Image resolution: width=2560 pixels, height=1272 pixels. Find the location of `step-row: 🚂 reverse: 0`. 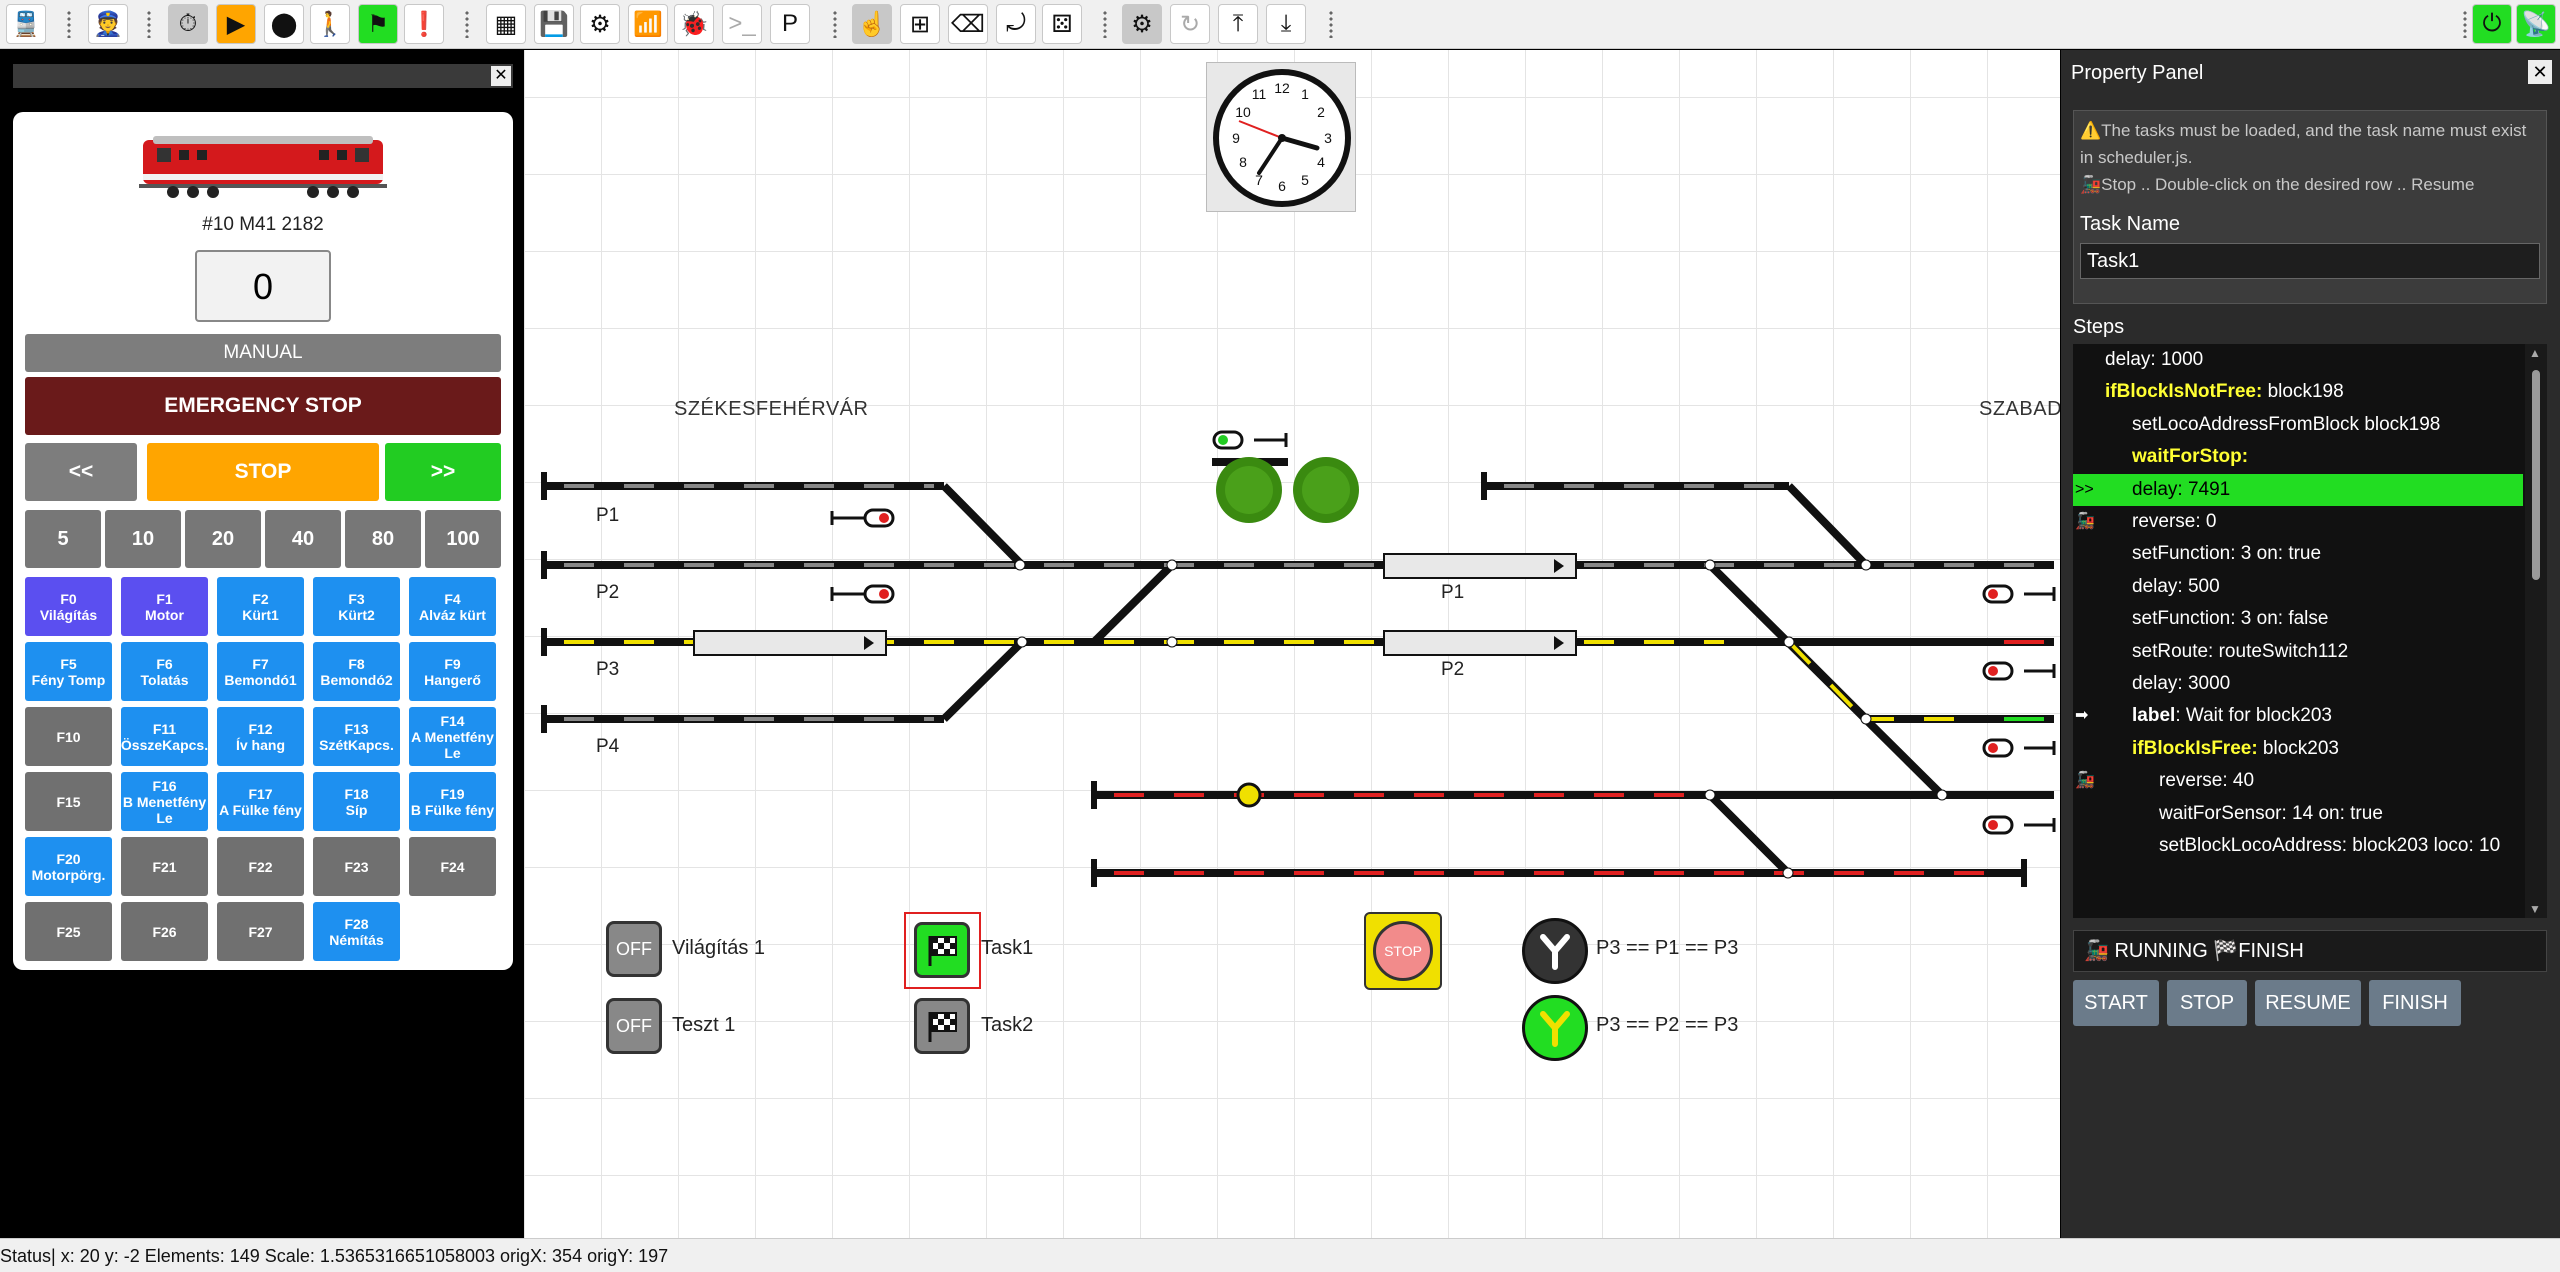

step-row: 🚂 reverse: 0 is located at coordinates (2298, 522).